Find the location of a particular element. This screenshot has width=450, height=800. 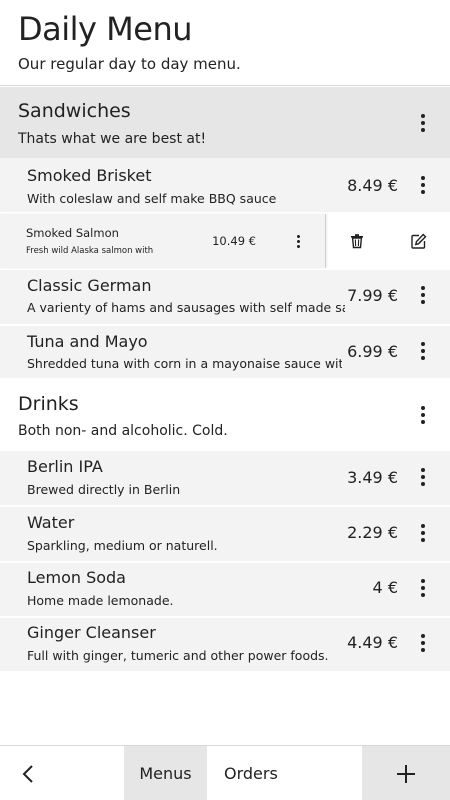

item-price: 10.49 € is located at coordinates (234, 241).